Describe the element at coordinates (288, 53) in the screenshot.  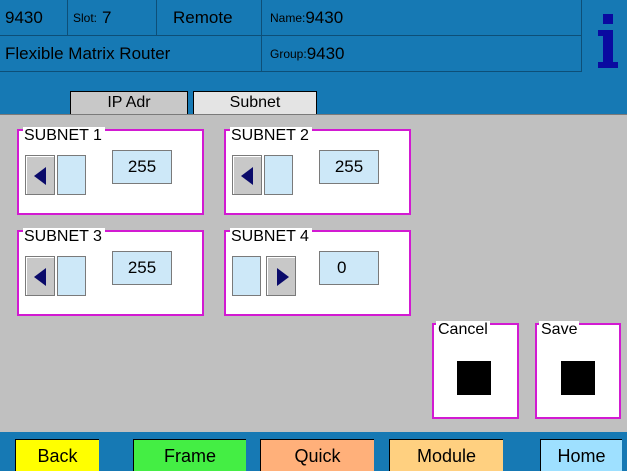
I see `group-label: Group:` at that location.